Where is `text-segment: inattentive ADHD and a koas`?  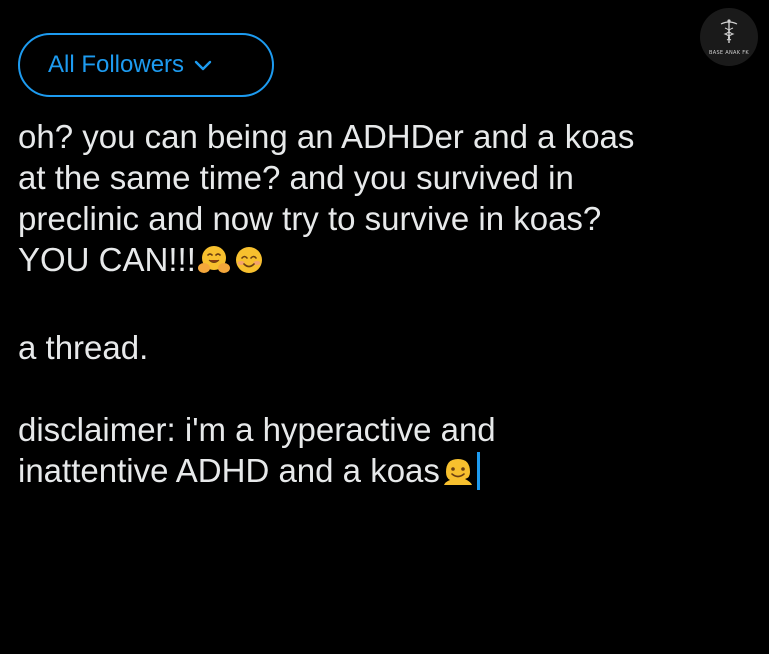
text-segment: inattentive ADHD and a koas is located at coordinates (229, 470).